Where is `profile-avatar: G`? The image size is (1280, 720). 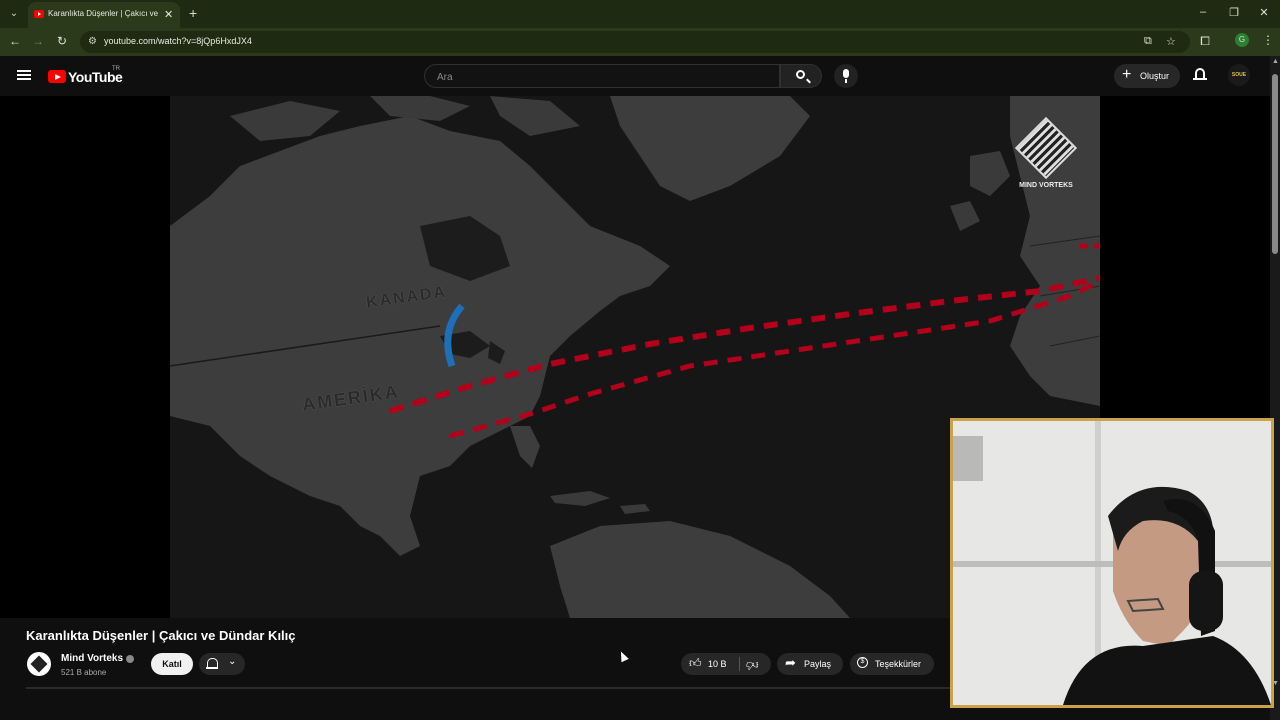
profile-avatar: G is located at coordinates (1242, 40).